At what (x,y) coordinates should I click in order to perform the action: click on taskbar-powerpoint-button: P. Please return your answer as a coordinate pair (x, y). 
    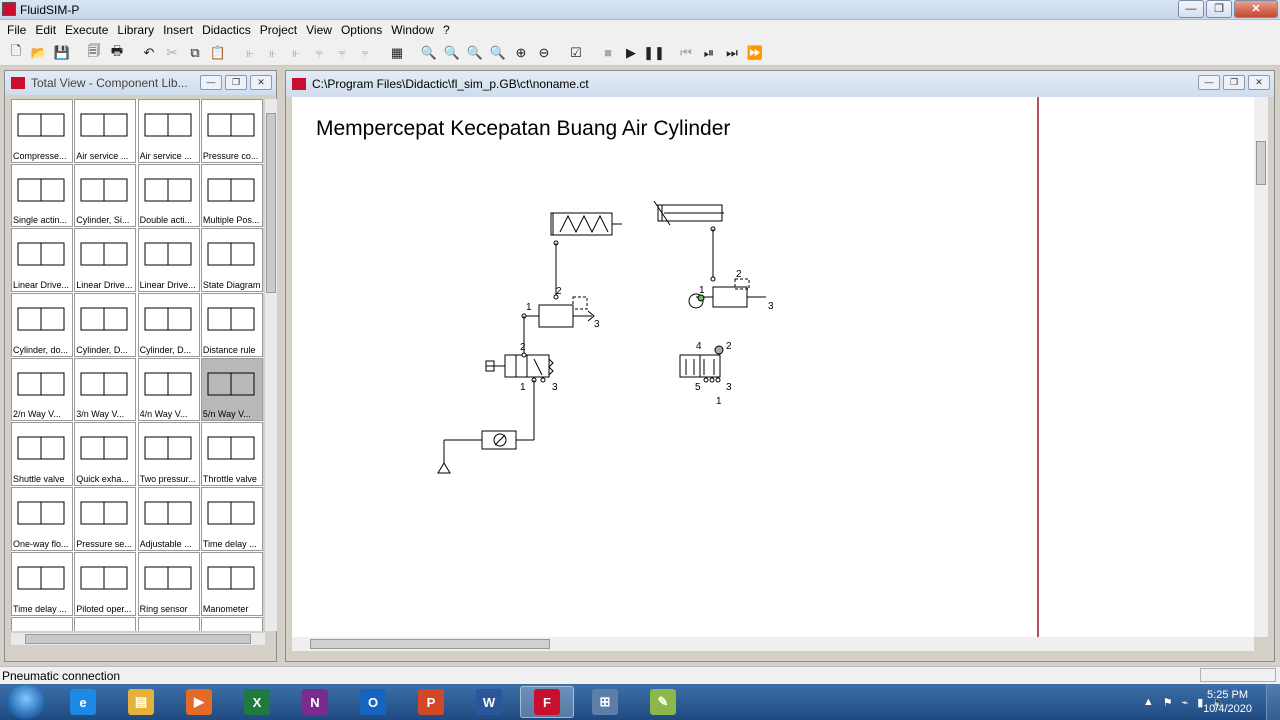
    Looking at the image, I should click on (431, 702).